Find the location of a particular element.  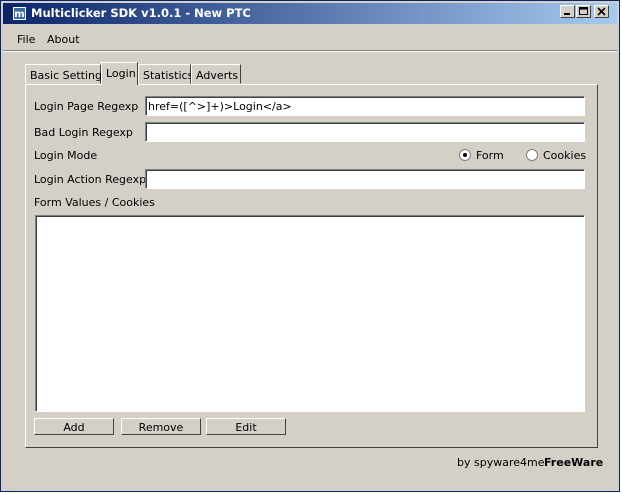

tab-basic-settings: Basic Settings is located at coordinates (66, 74).